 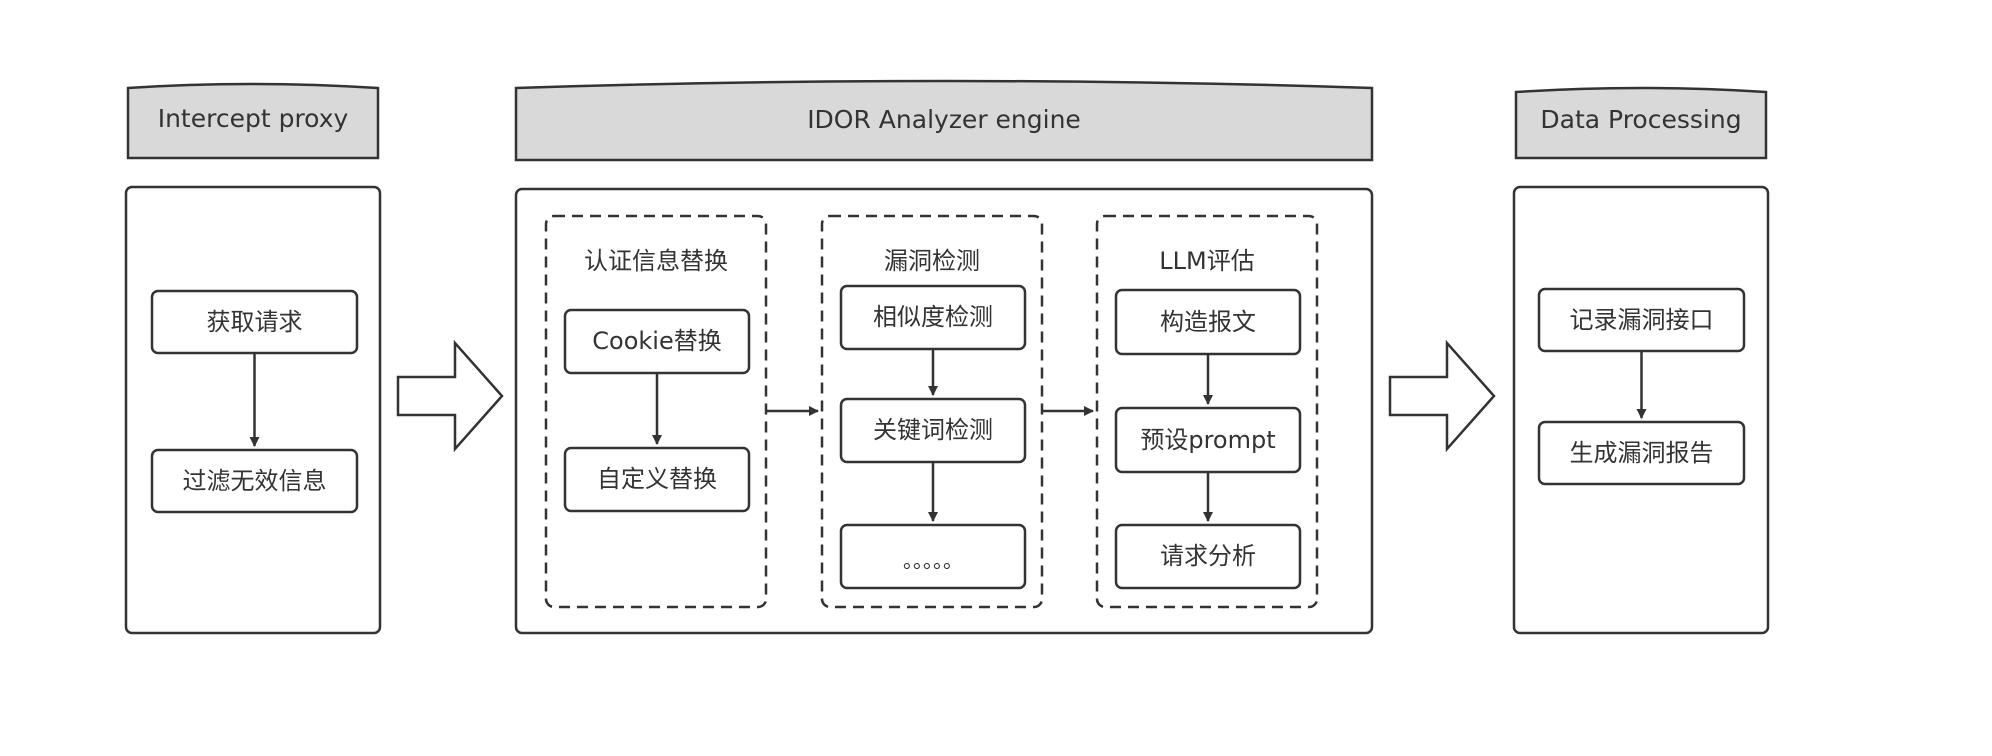 I want to click on llm-eval-title: LLM评估, so click(x=1206, y=261).